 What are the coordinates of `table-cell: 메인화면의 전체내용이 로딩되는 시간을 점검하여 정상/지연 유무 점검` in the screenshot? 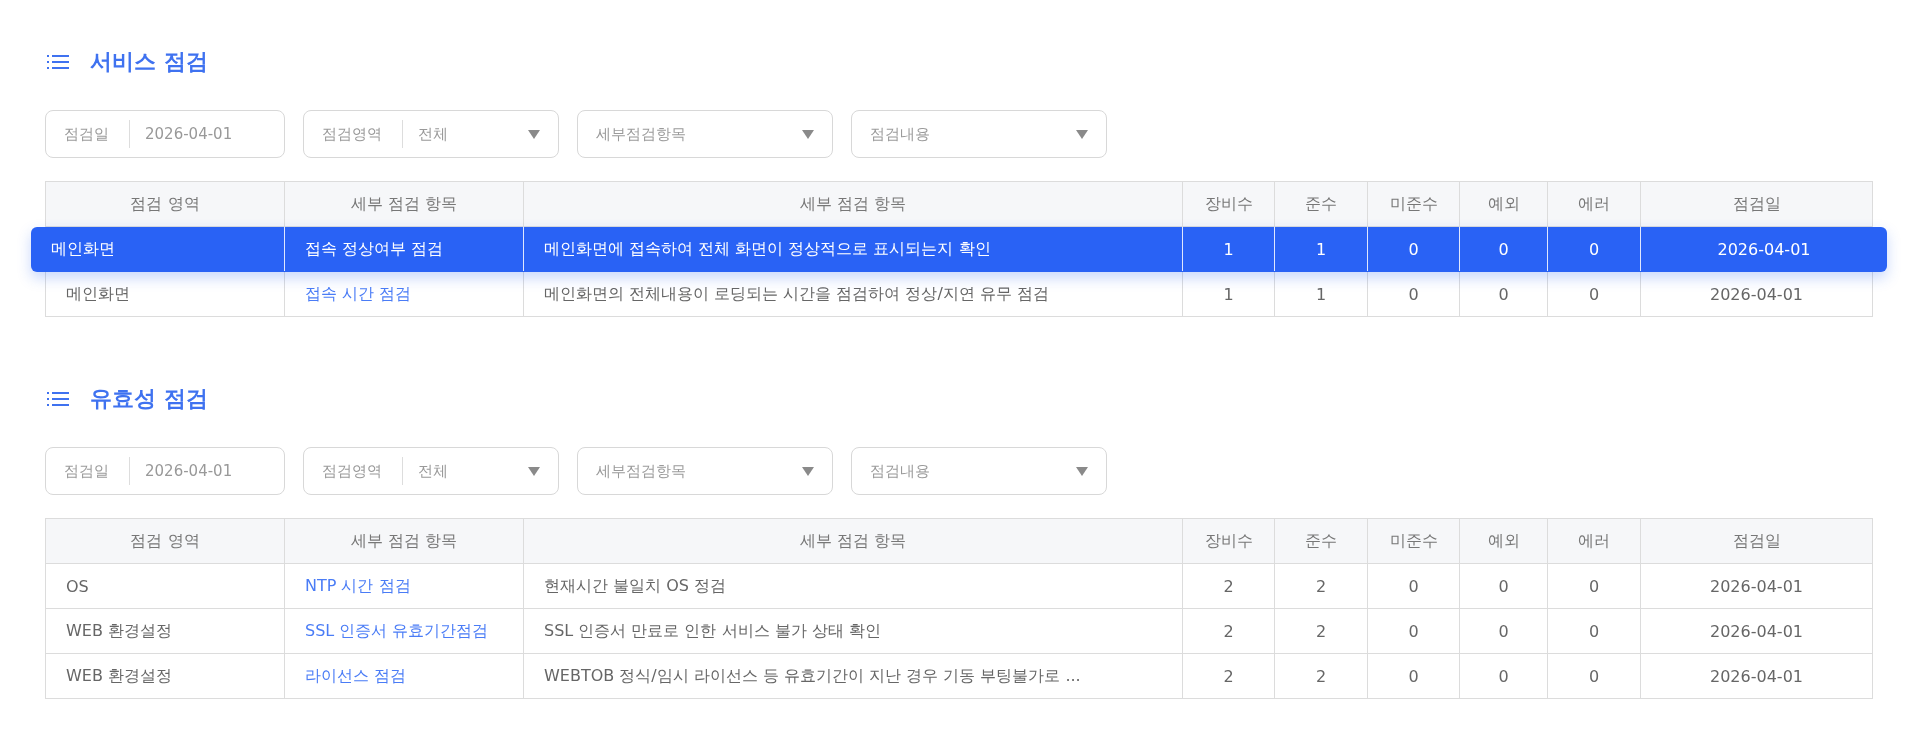 It's located at (852, 294).